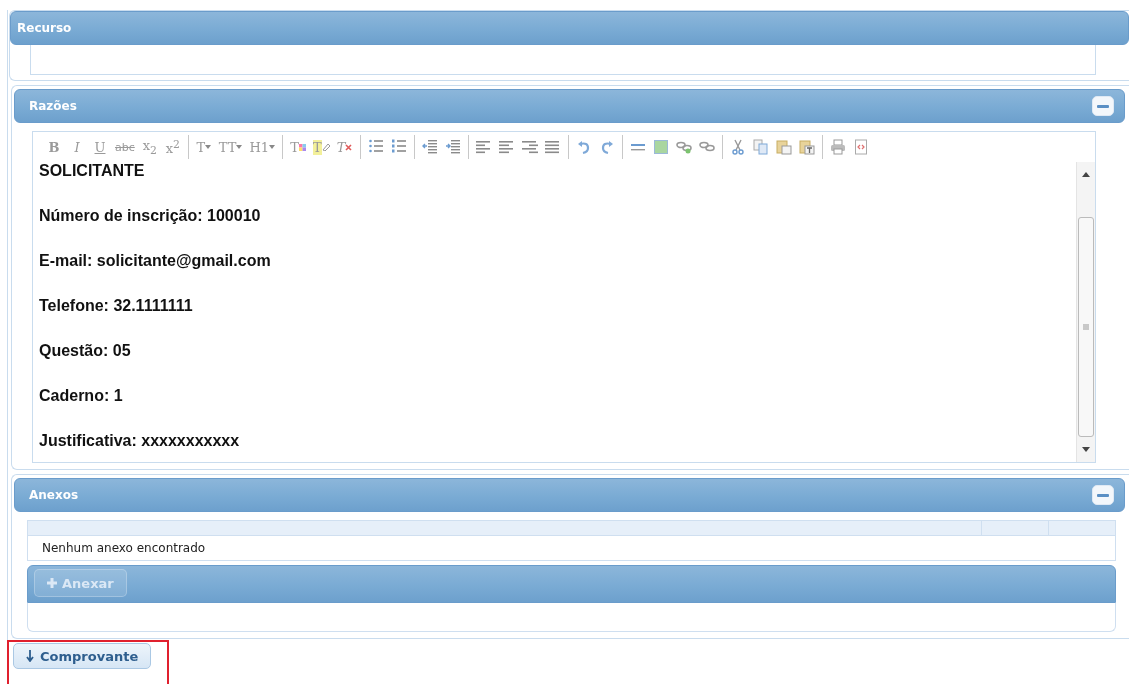  What do you see at coordinates (344, 147) in the screenshot?
I see `clear-format-button: T` at bounding box center [344, 147].